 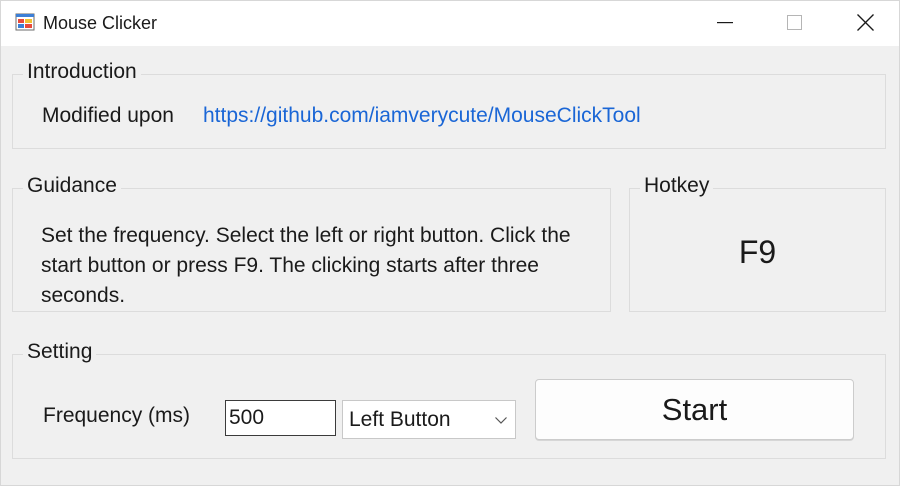 I want to click on maximize-button, so click(x=795, y=23).